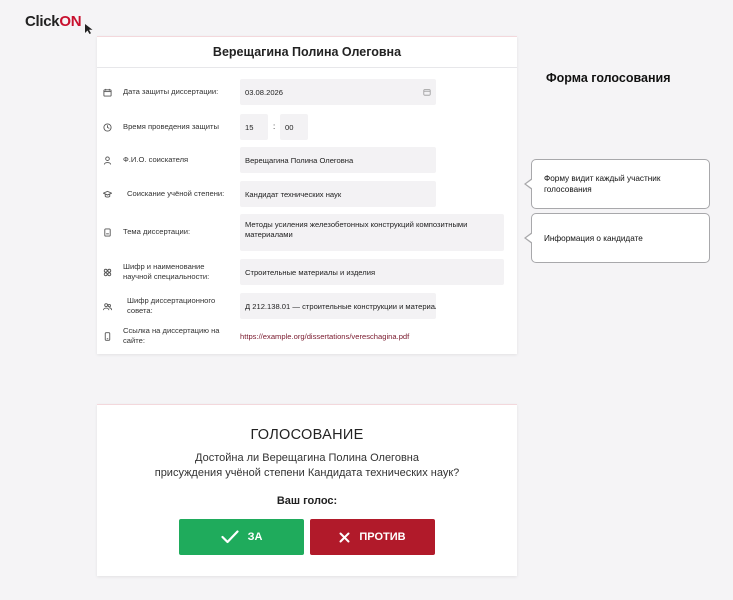 The height and width of the screenshot is (600, 733). What do you see at coordinates (608, 78) in the screenshot?
I see `voting-form-title: Форма голосования` at bounding box center [608, 78].